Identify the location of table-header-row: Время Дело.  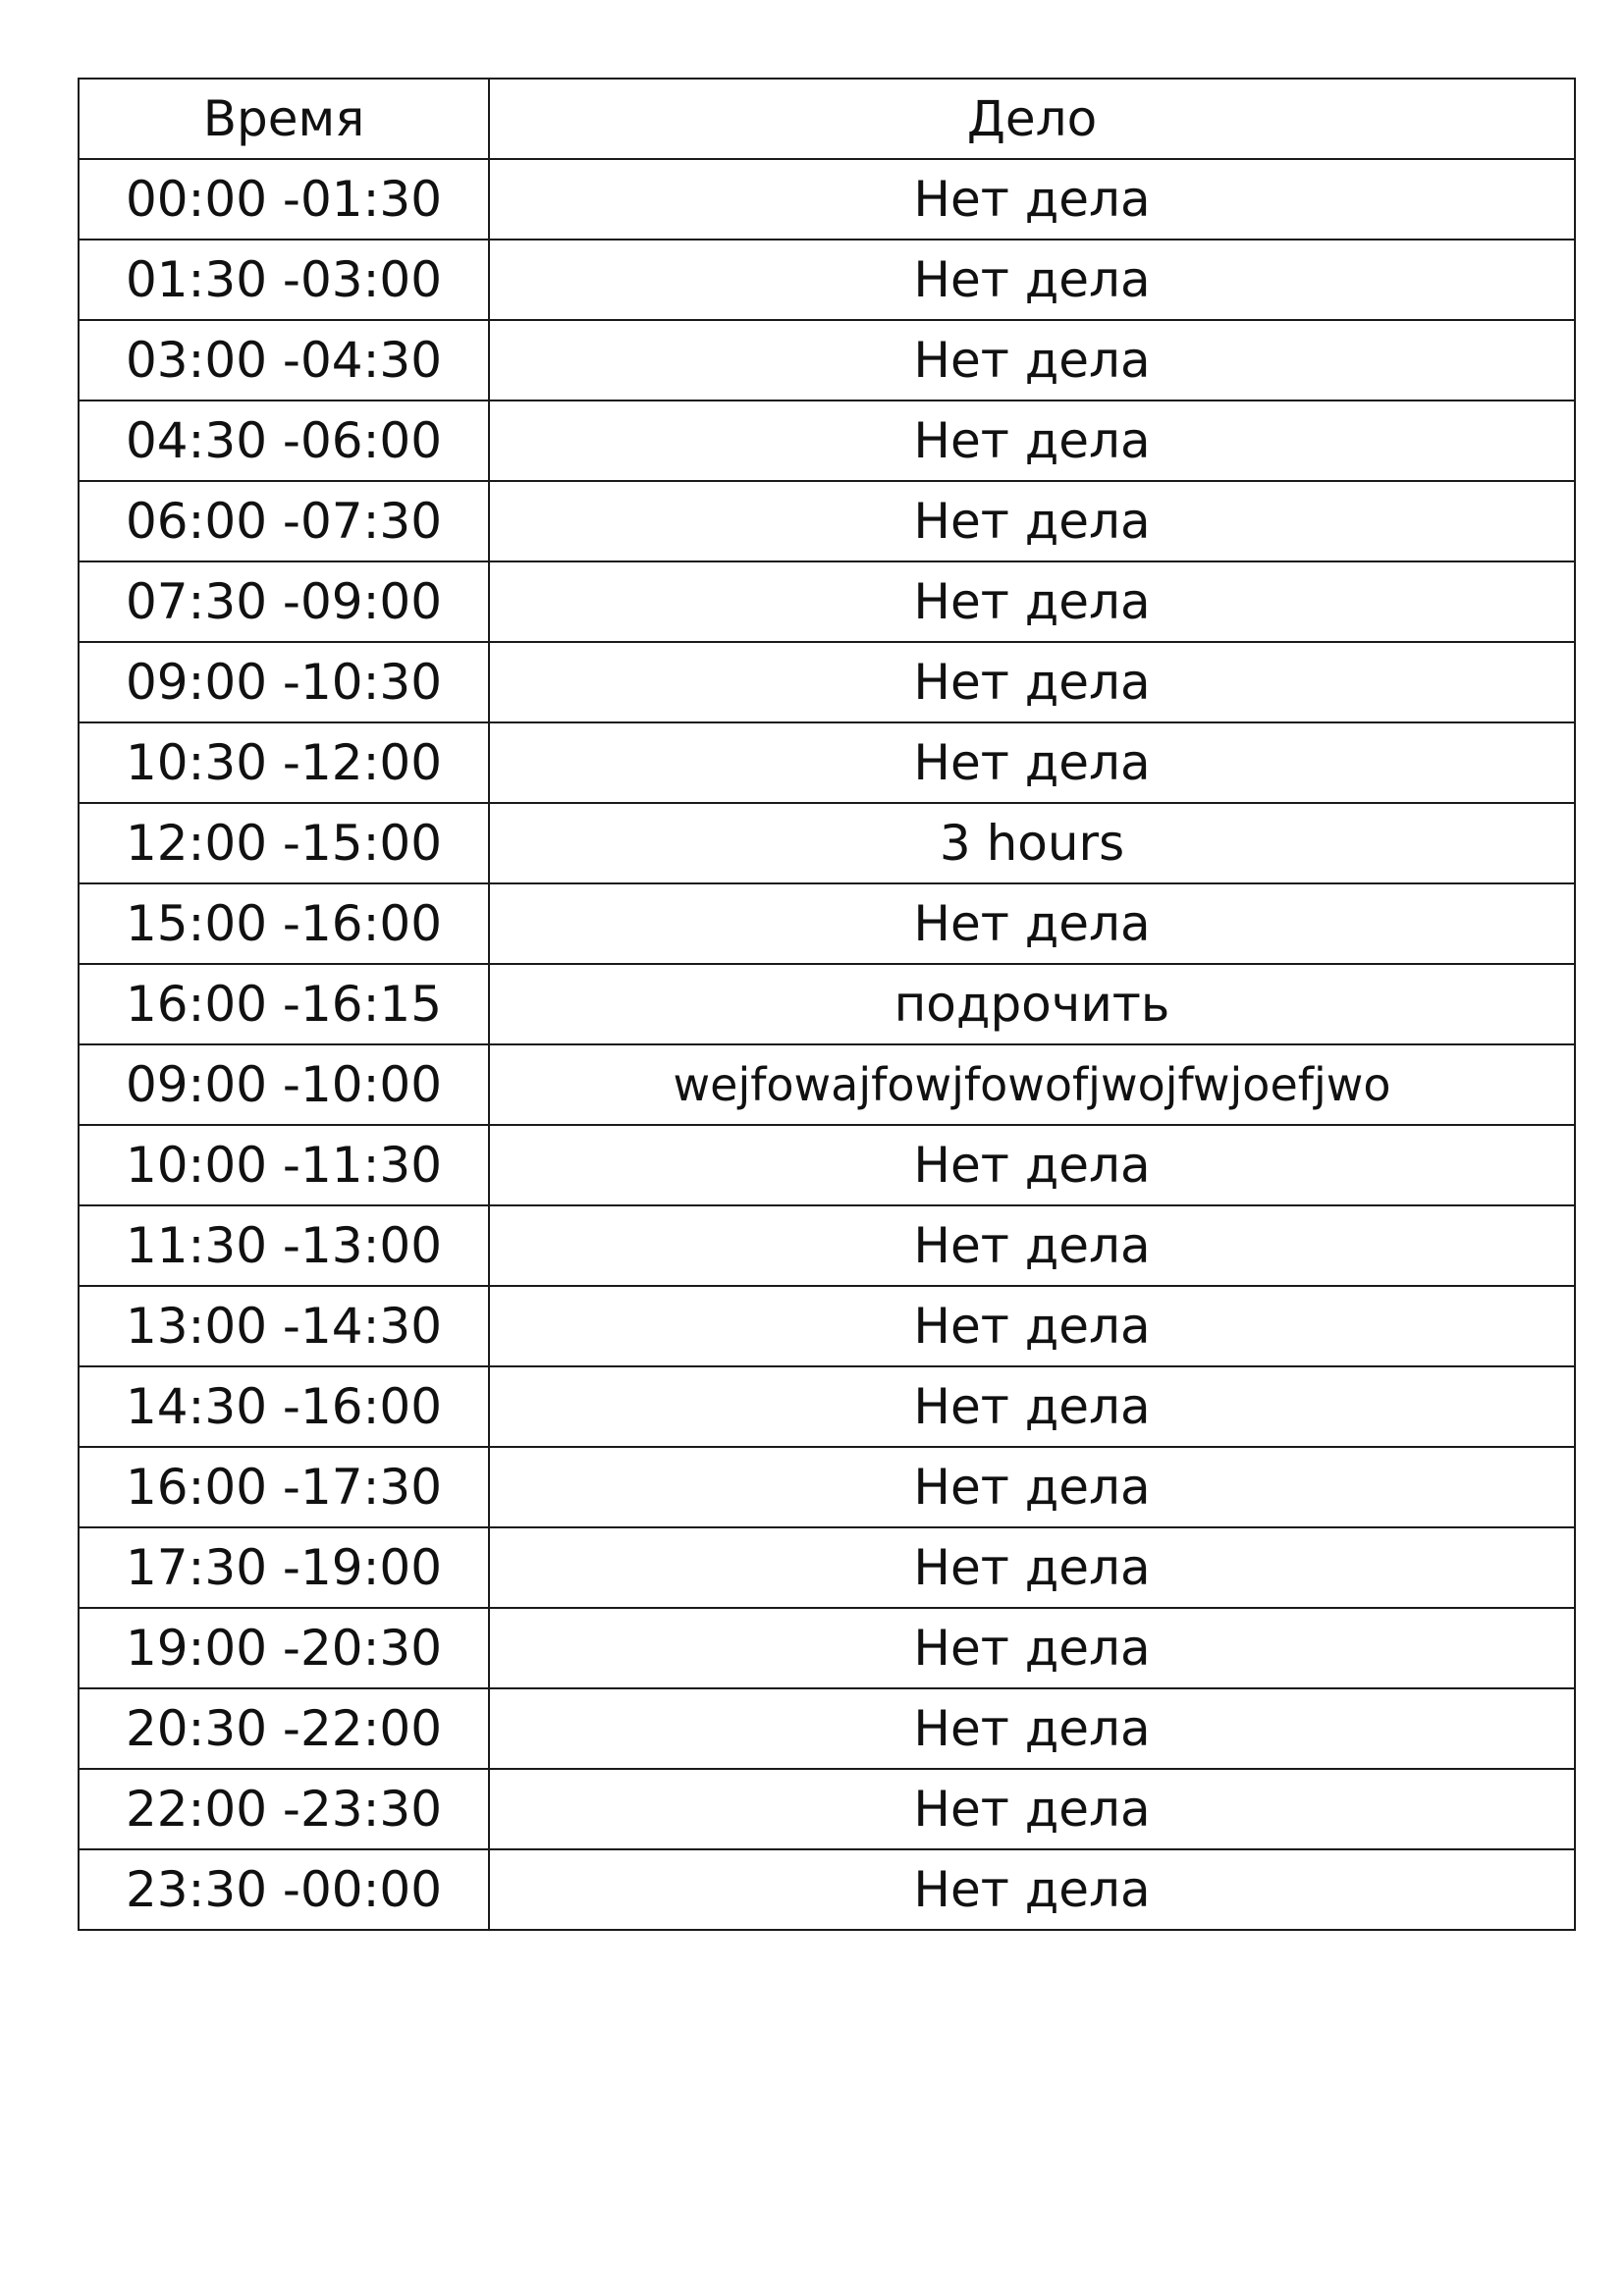
(827, 119).